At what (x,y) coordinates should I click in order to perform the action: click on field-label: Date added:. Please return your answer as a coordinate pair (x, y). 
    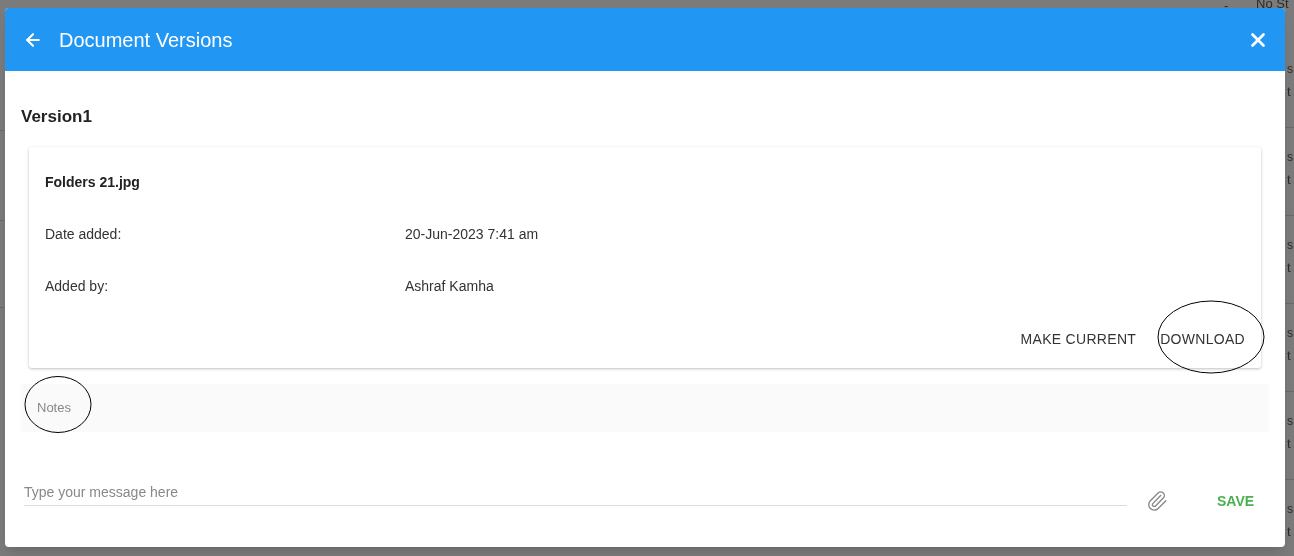
    Looking at the image, I should click on (84, 234).